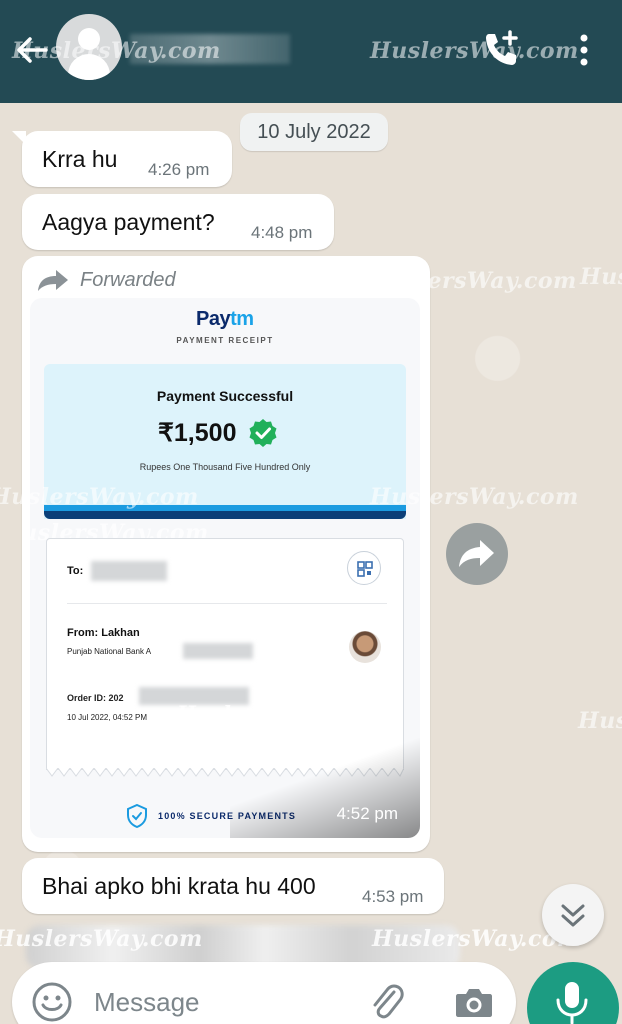 Image resolution: width=622 pixels, height=1024 pixels. I want to click on order-id: Order ID: 202, so click(95, 698).